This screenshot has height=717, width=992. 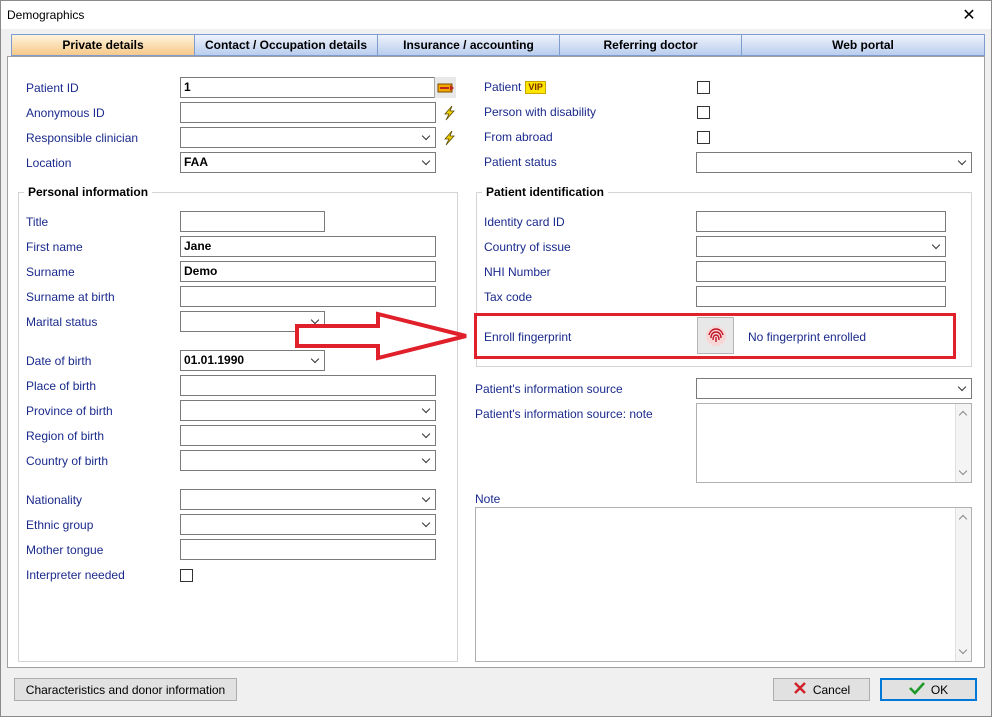 I want to click on surname-field: Demo, so click(x=308, y=271).